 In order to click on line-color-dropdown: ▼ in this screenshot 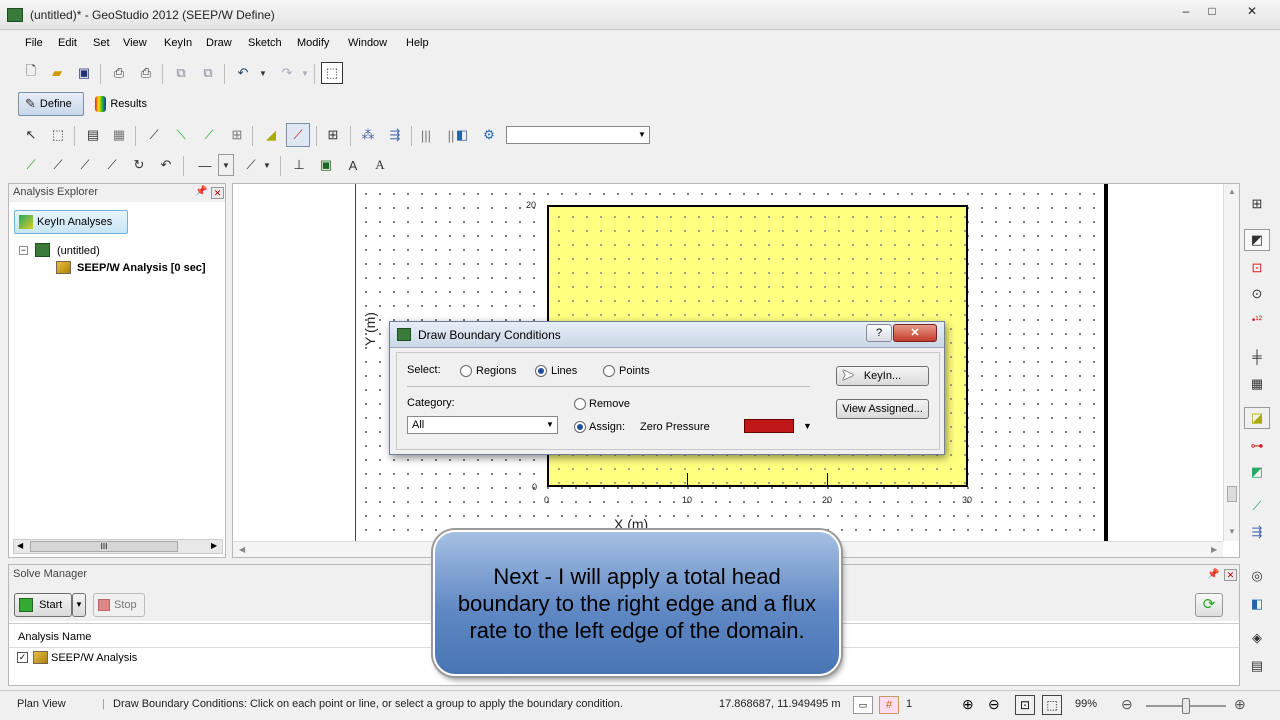, I will do `click(267, 165)`.